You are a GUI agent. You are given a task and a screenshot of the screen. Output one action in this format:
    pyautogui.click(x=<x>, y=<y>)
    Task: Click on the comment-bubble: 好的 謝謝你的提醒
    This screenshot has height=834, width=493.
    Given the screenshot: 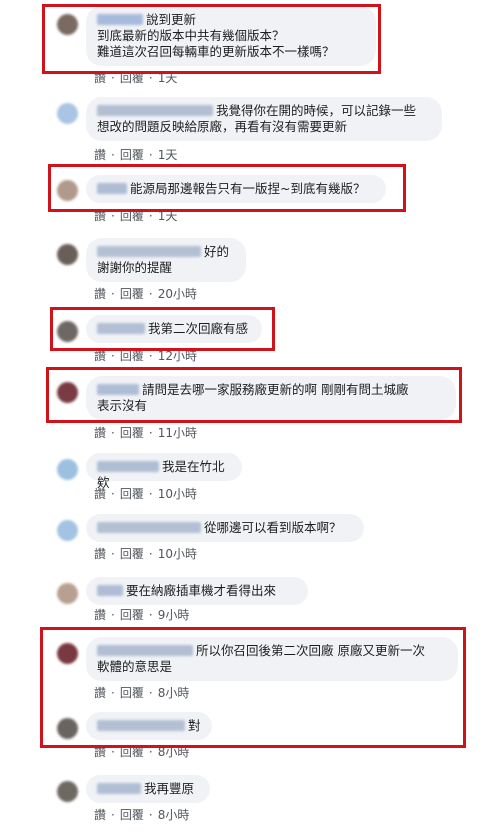 What is the action you would take?
    pyautogui.click(x=166, y=260)
    